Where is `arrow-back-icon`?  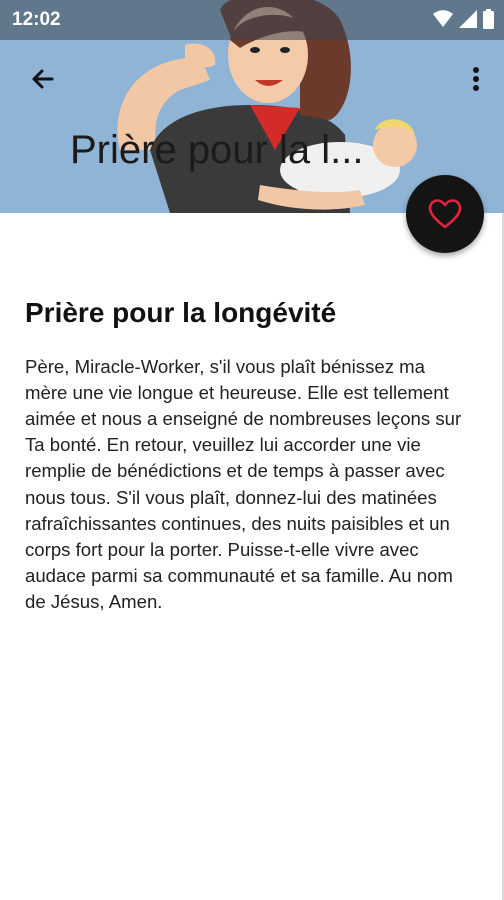
arrow-back-icon is located at coordinates (42, 80).